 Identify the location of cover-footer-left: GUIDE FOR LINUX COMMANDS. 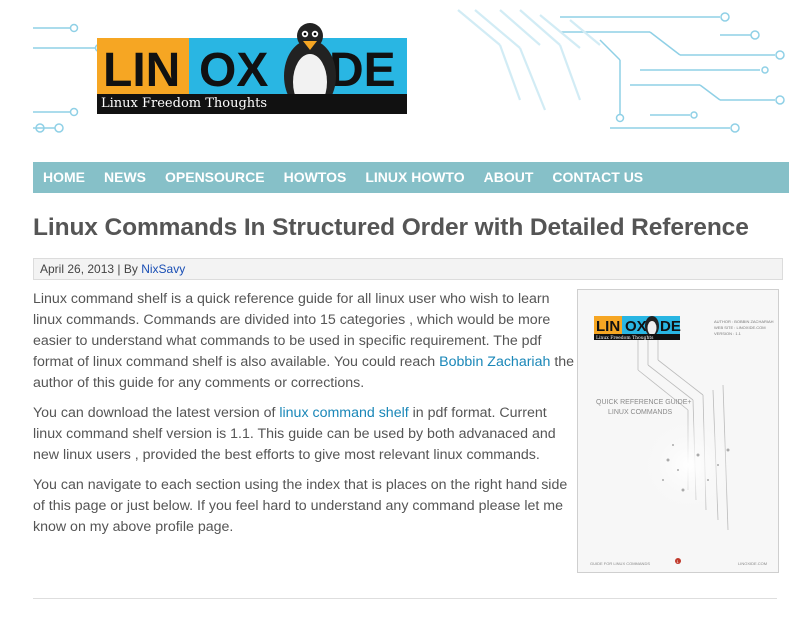
(620, 563).